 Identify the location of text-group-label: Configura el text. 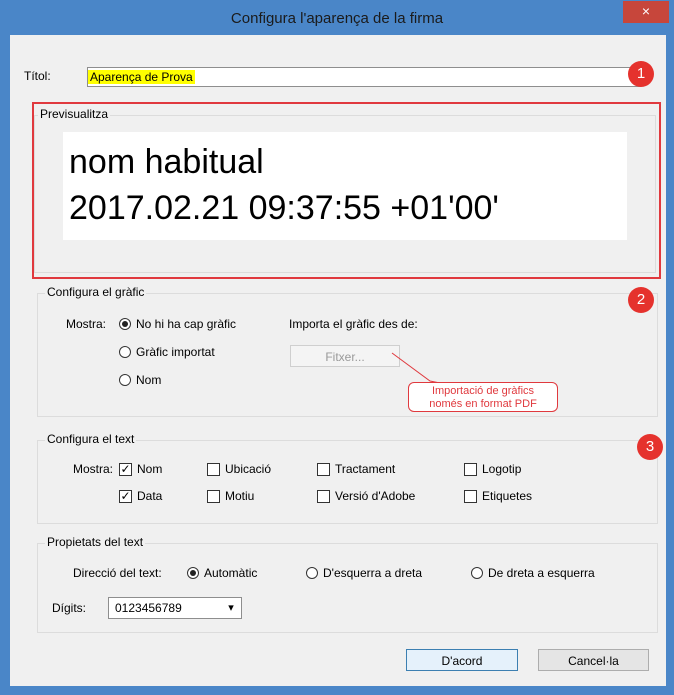
(91, 439).